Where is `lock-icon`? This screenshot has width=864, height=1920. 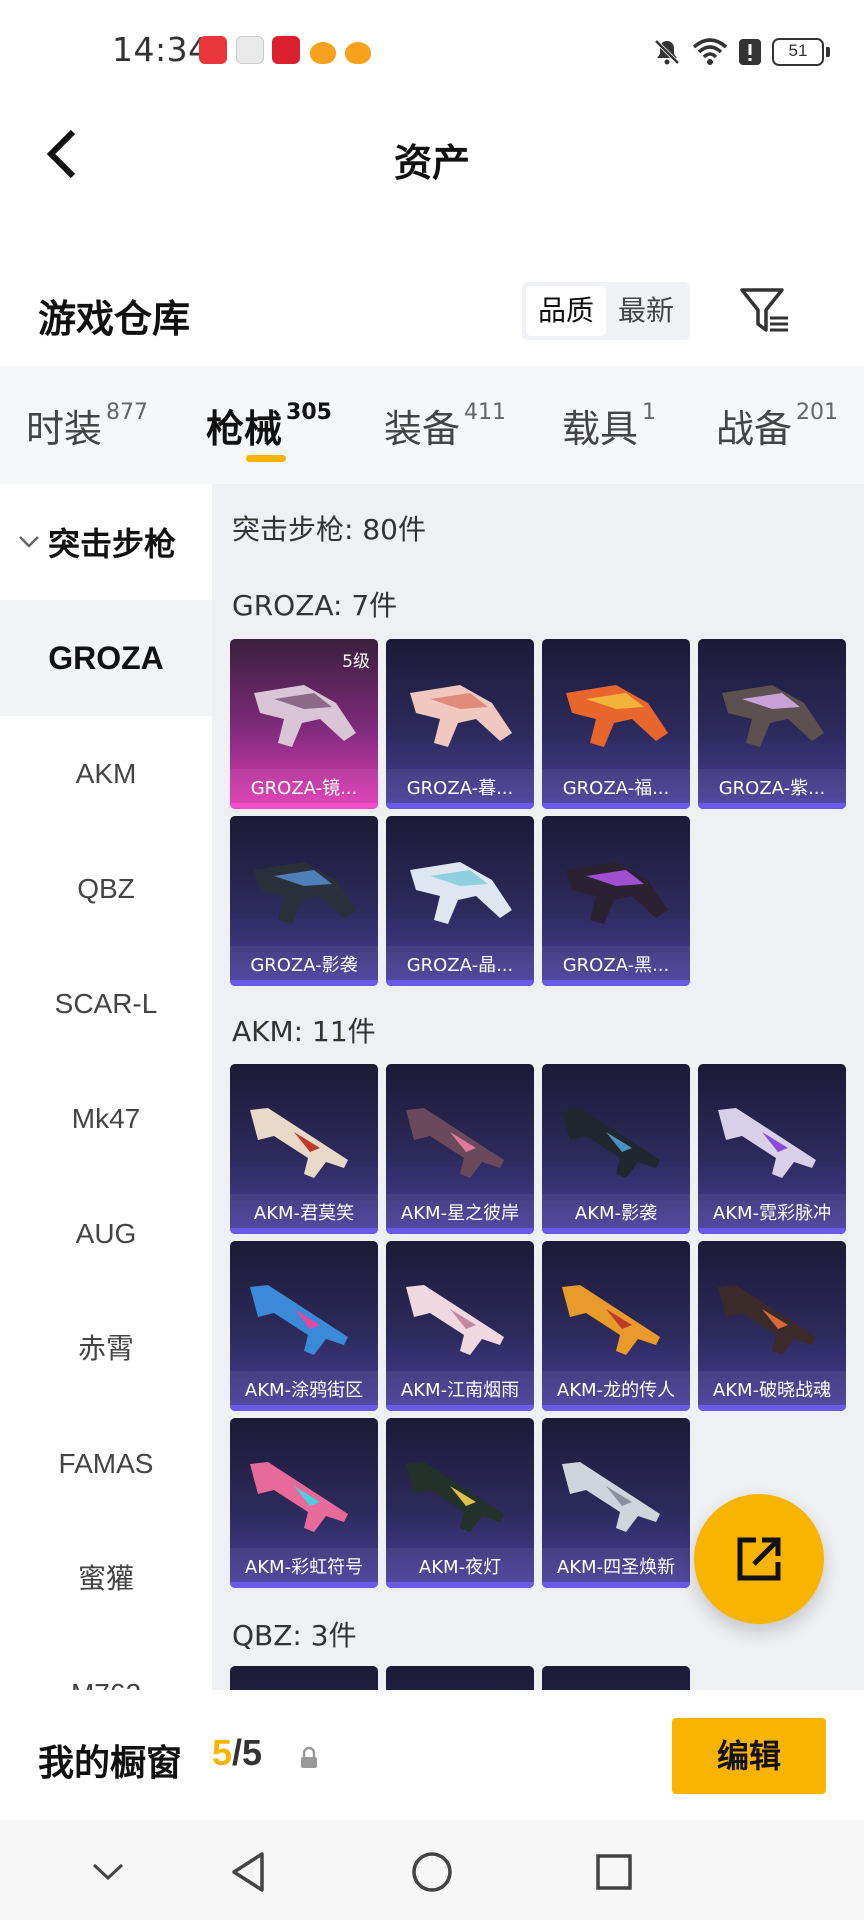
lock-icon is located at coordinates (309, 1757).